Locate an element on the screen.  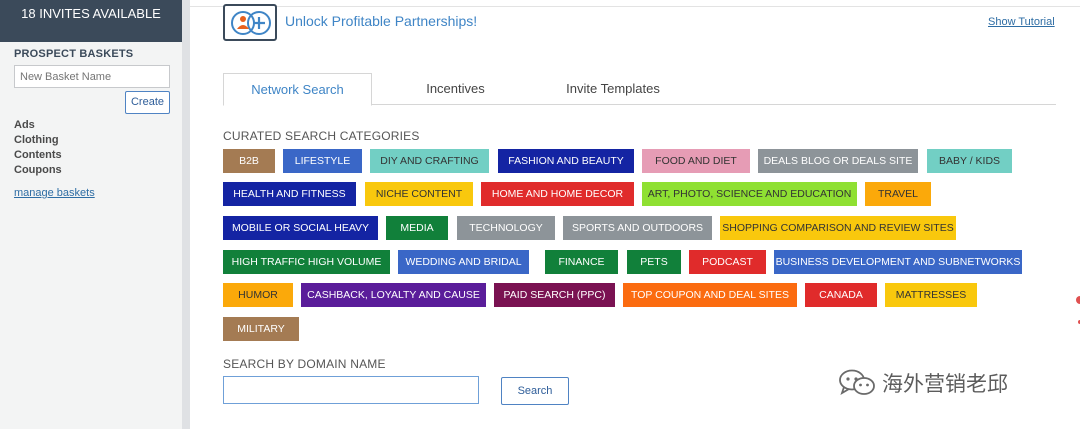
new-basket-name-input is located at coordinates (92, 76).